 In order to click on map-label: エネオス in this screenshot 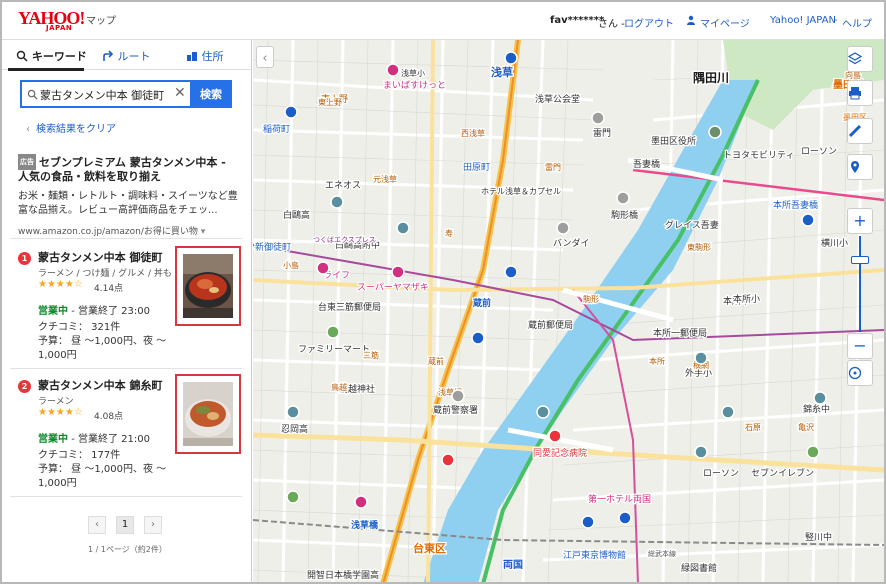, I will do `click(343, 185)`.